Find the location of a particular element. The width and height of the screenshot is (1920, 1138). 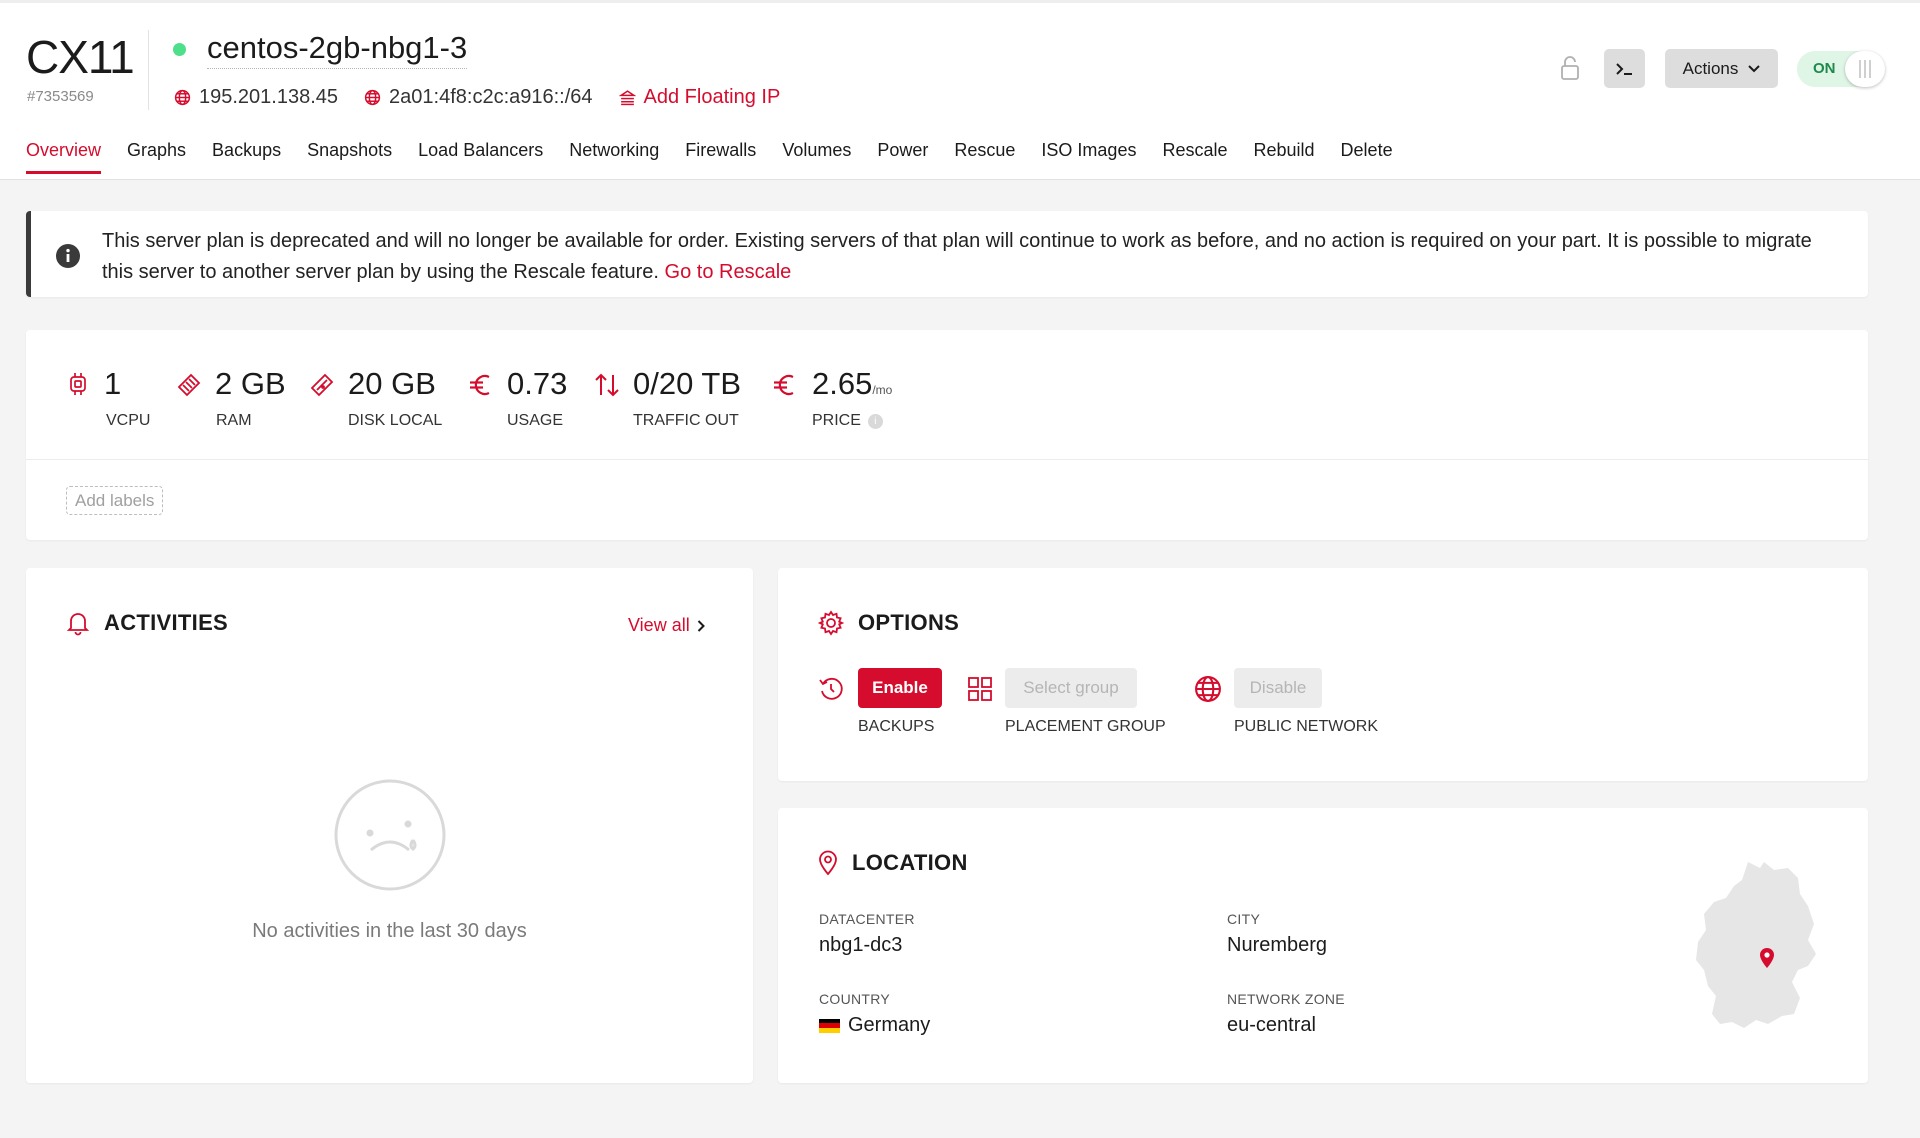

traffic-icon is located at coordinates (607, 385).